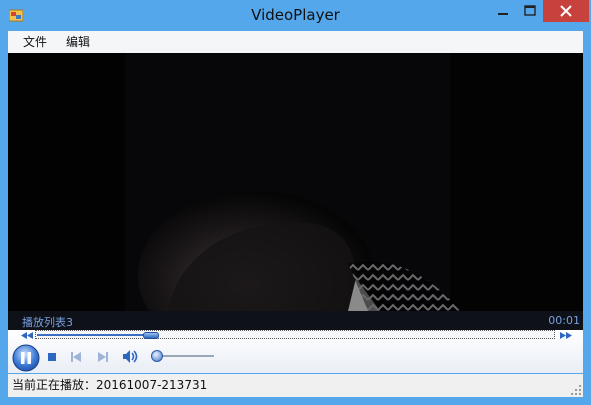 Image resolution: width=591 pixels, height=405 pixels. Describe the element at coordinates (26, 358) in the screenshot. I see `pause-icon` at that location.